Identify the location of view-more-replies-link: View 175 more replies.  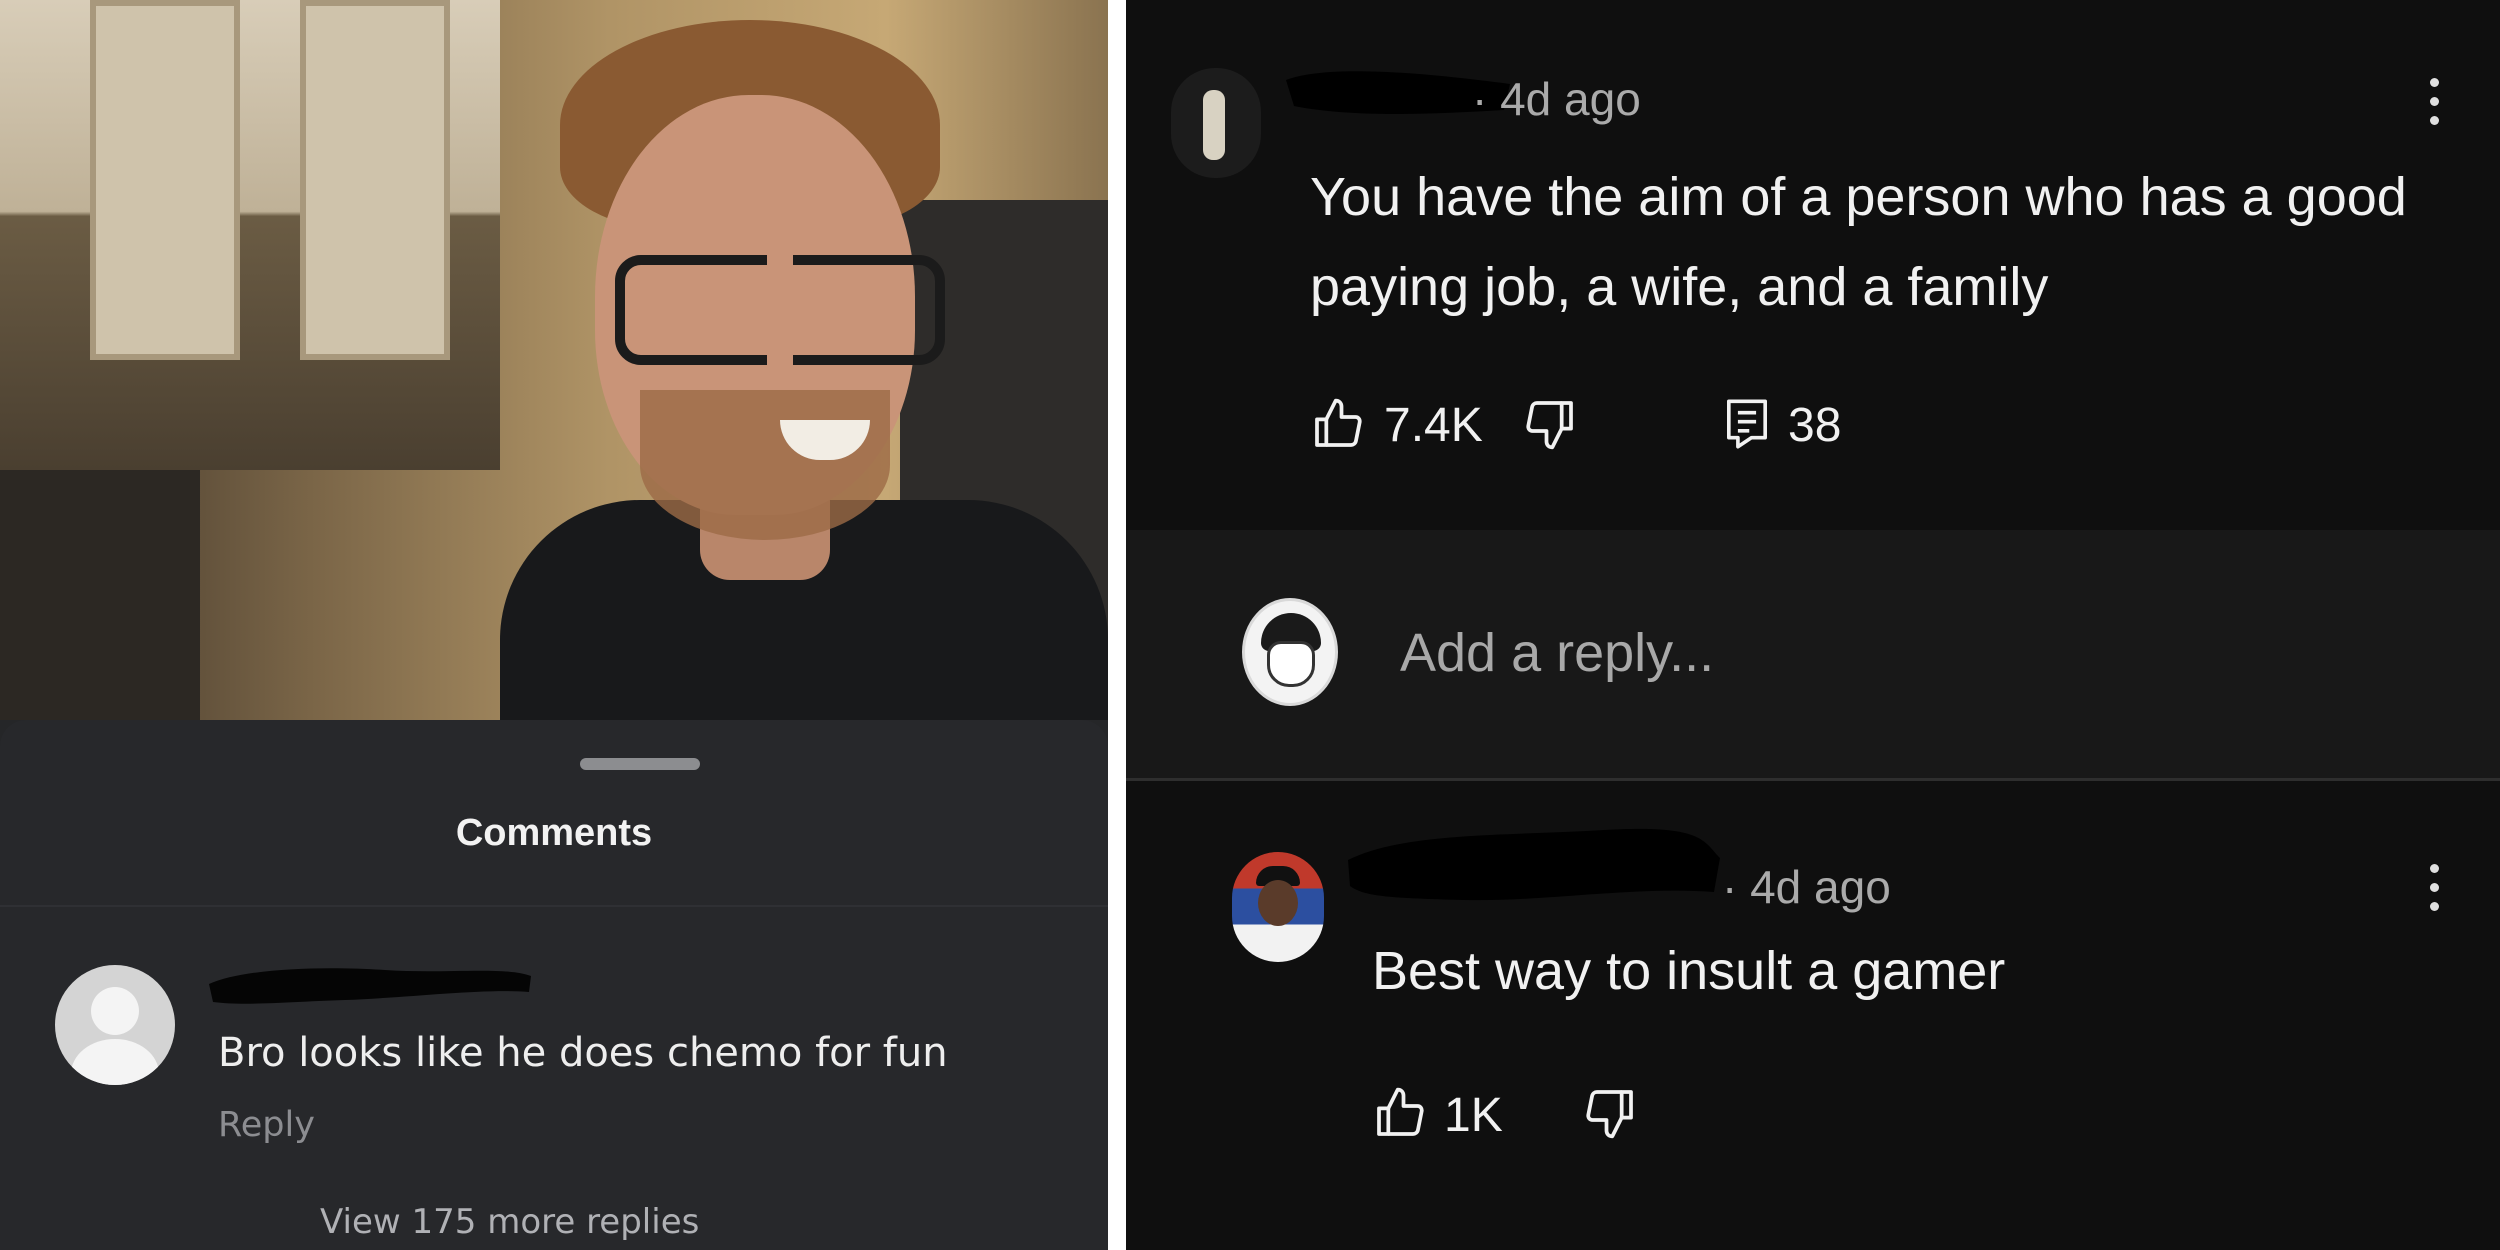
(509, 1222).